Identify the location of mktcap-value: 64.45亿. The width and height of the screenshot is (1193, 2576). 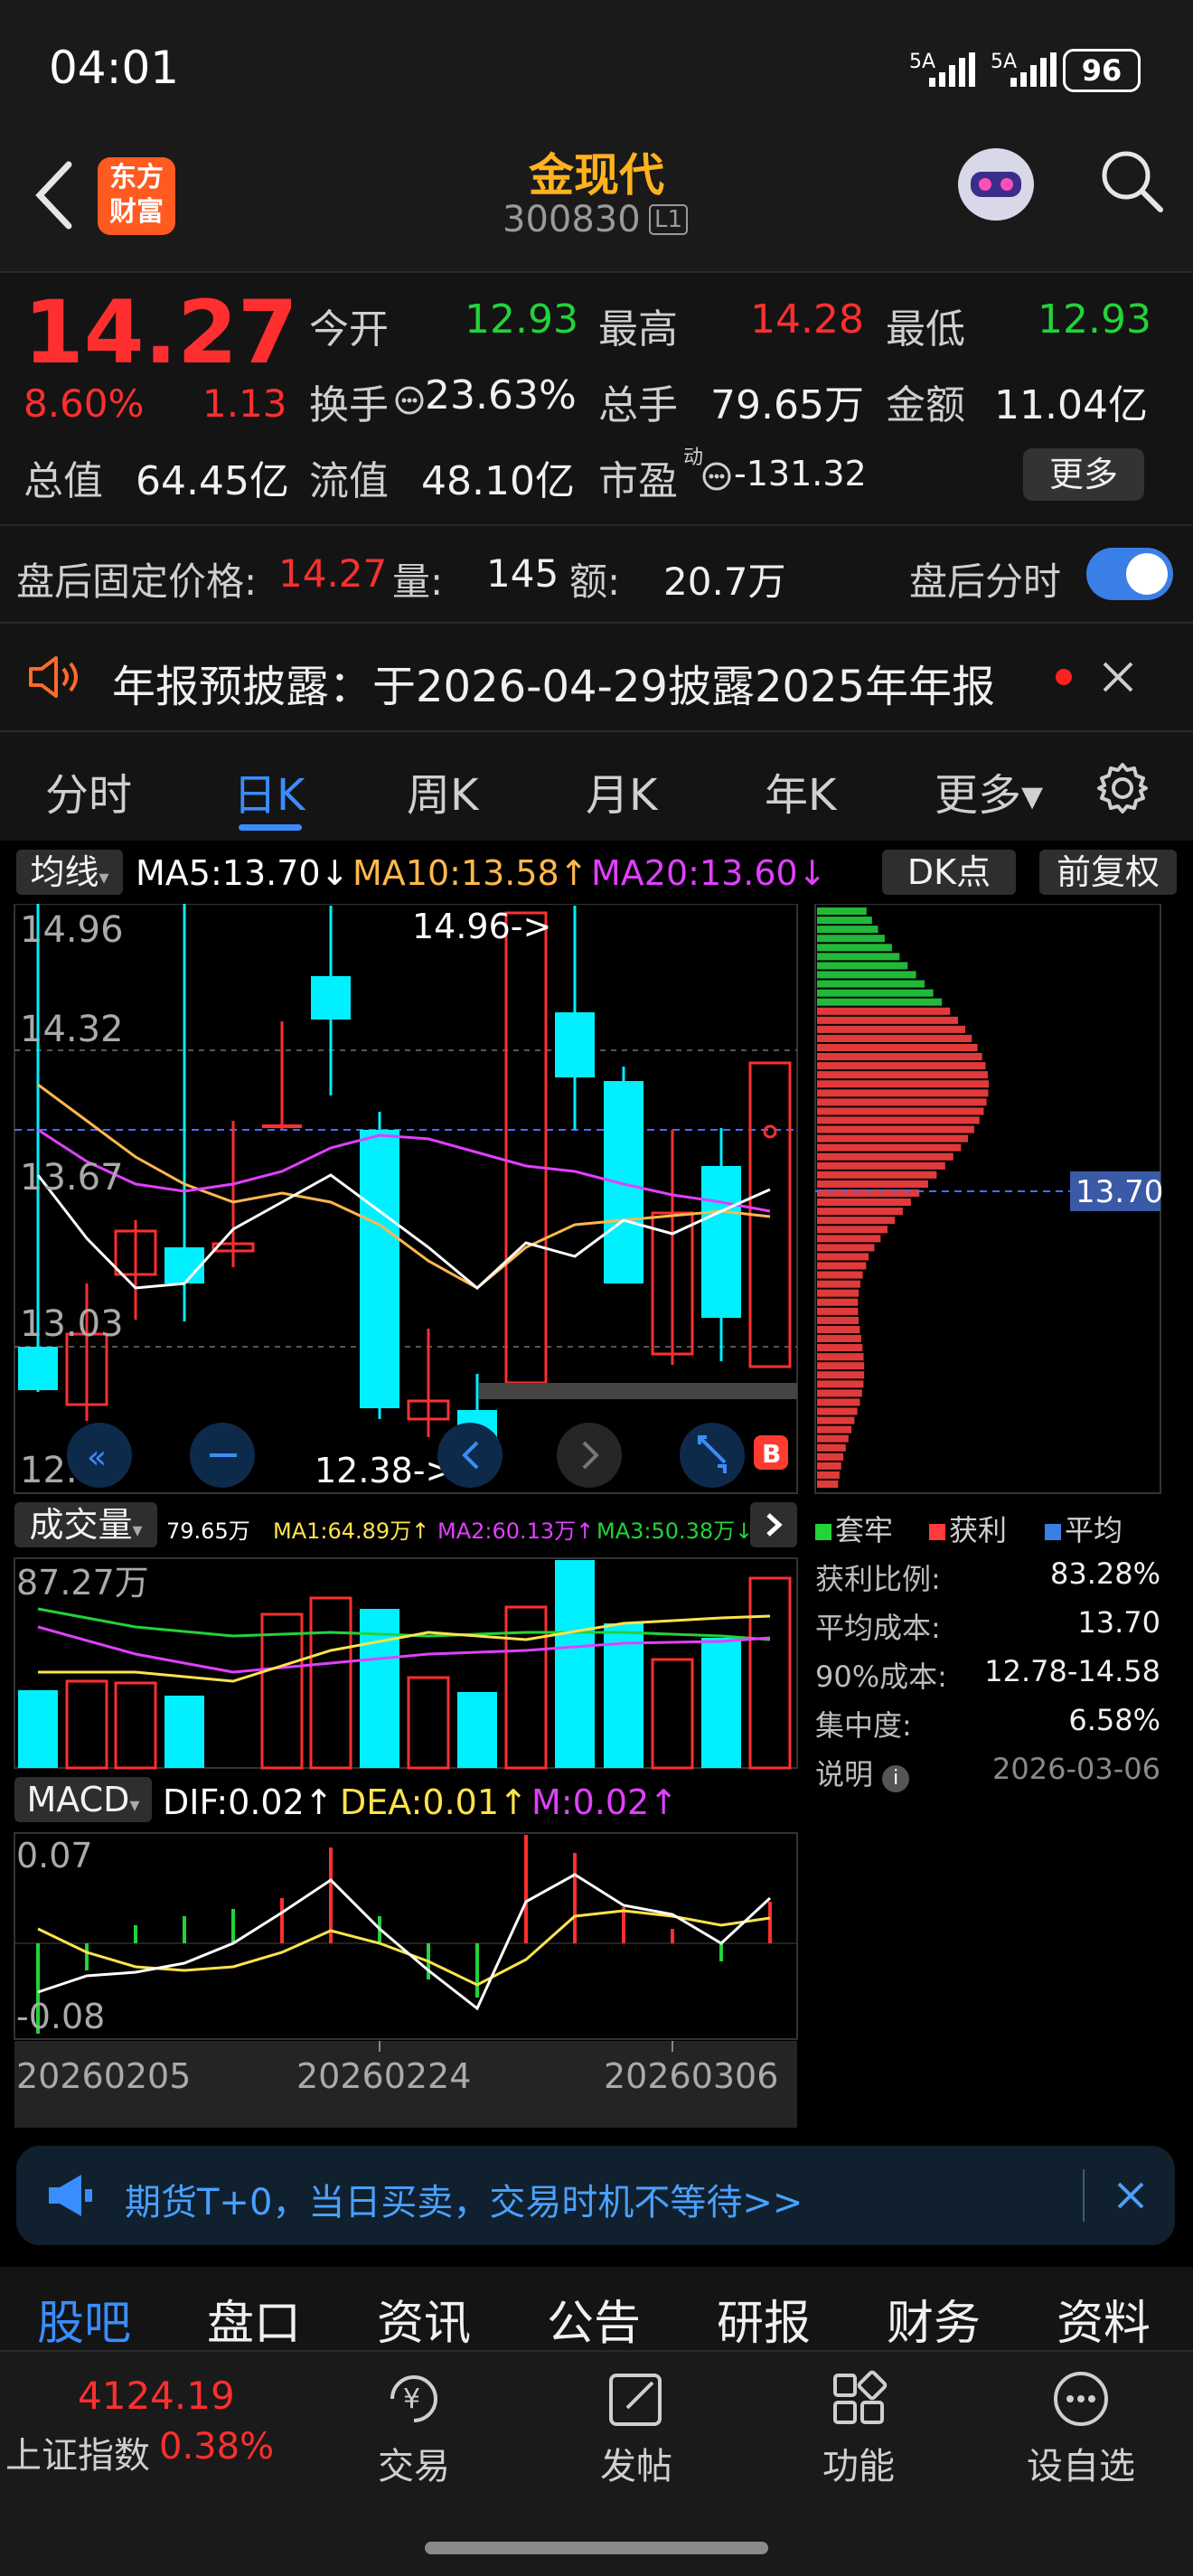
(212, 481).